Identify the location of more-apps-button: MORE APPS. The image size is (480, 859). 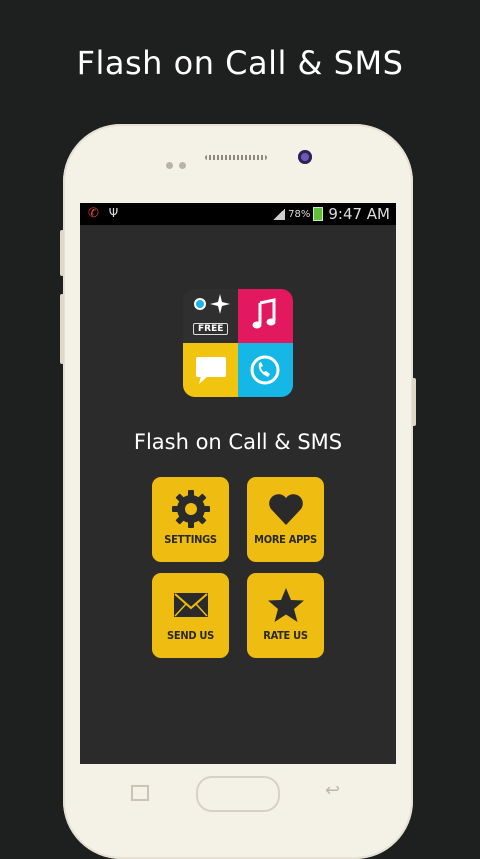
(285, 519).